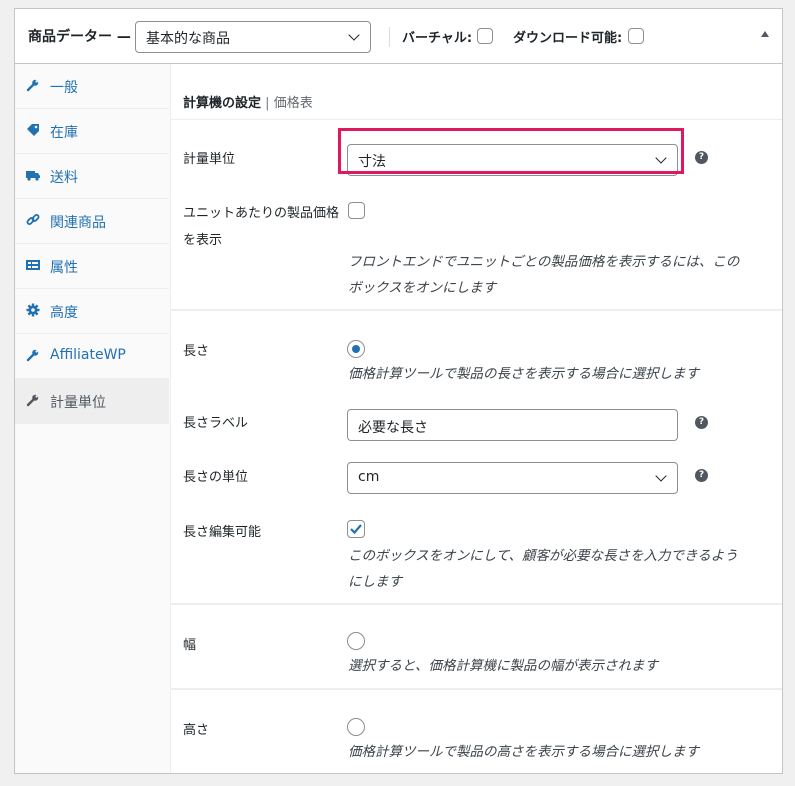 The height and width of the screenshot is (786, 795). What do you see at coordinates (216, 423) in the screenshot?
I see `length-label-field-label: 長さラベル` at bounding box center [216, 423].